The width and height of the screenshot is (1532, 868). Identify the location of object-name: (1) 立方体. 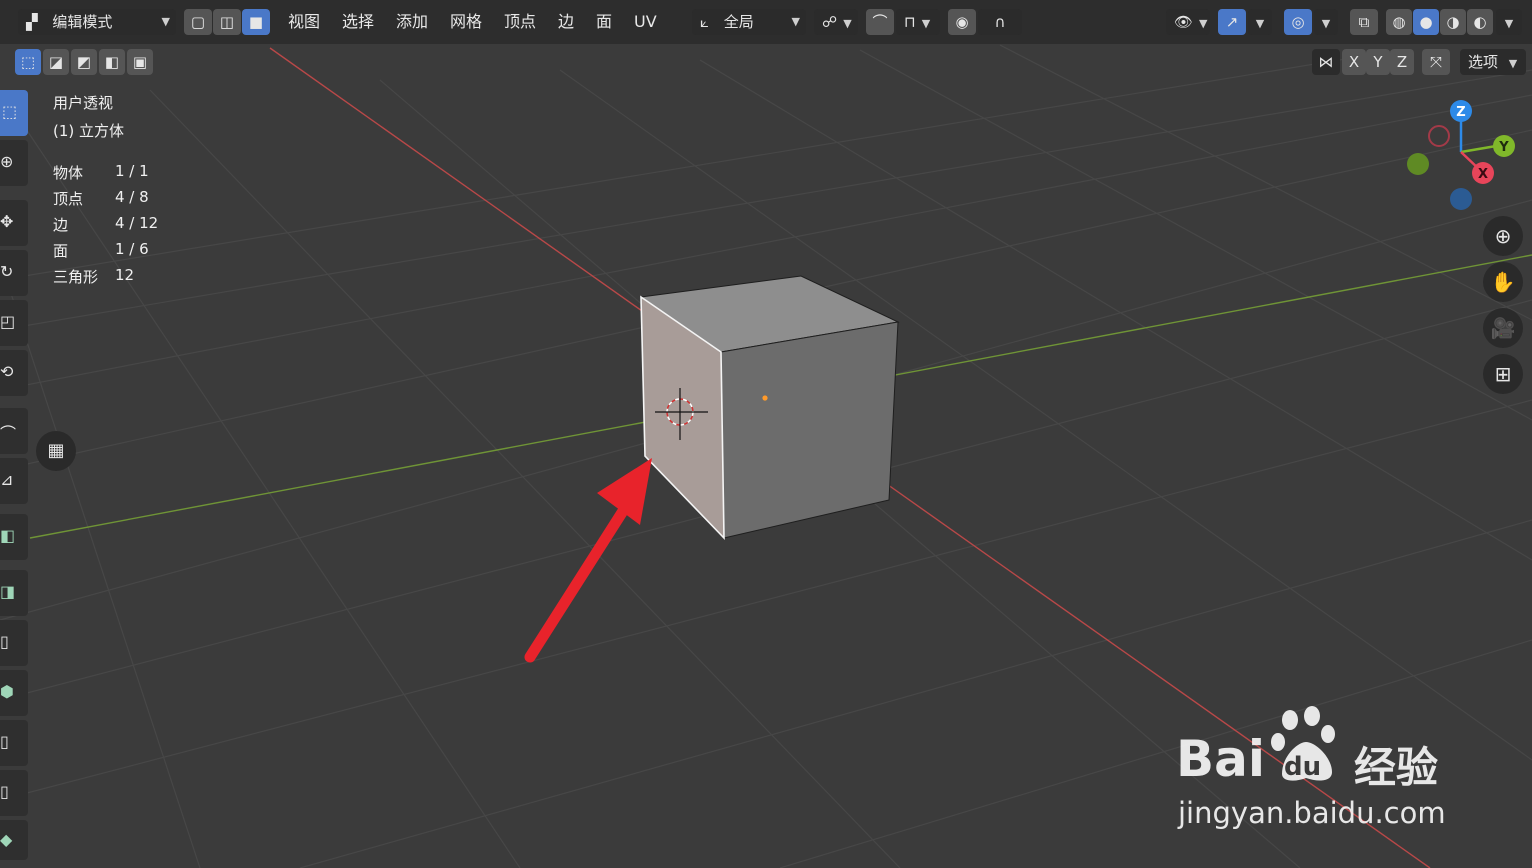
(89, 131).